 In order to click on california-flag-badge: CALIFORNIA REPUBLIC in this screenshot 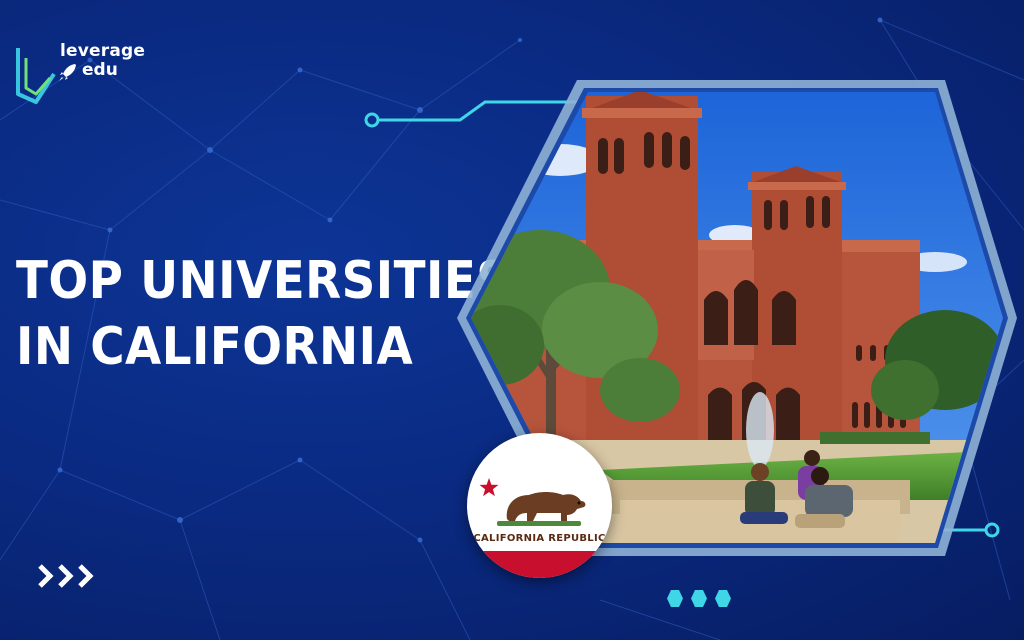, I will do `click(539, 505)`.